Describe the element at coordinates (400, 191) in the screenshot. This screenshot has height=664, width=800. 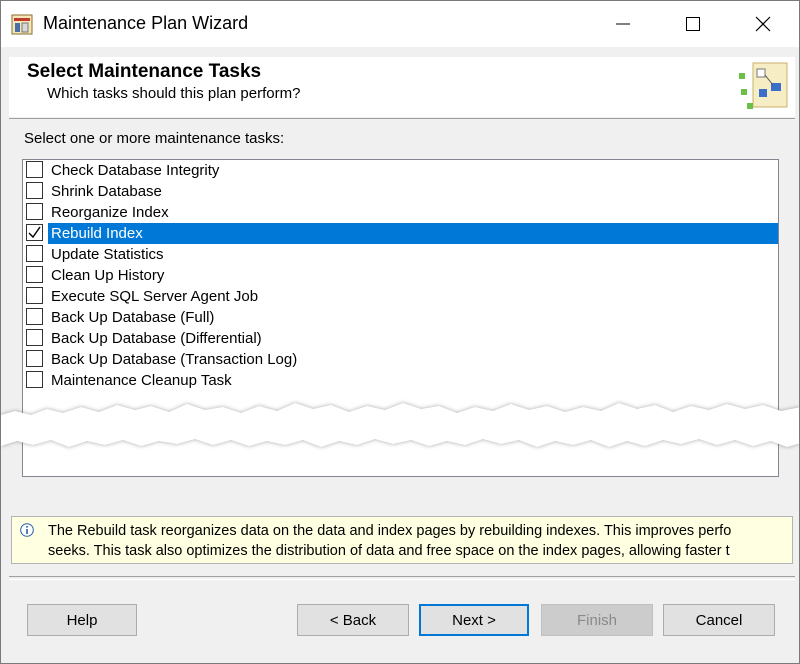
I see `list-item: Shrink Database` at that location.